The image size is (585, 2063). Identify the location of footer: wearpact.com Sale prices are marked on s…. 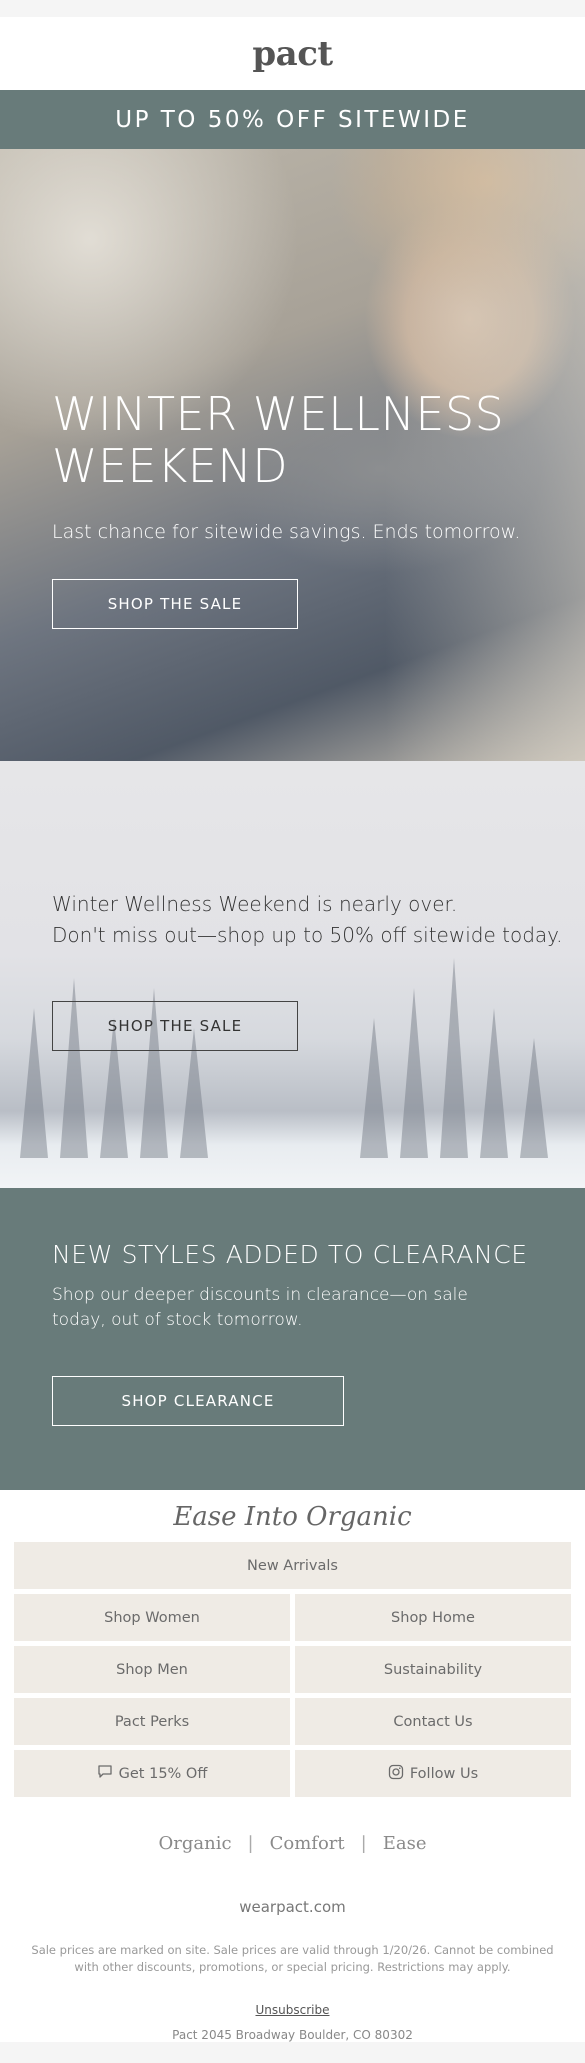
(292, 1948).